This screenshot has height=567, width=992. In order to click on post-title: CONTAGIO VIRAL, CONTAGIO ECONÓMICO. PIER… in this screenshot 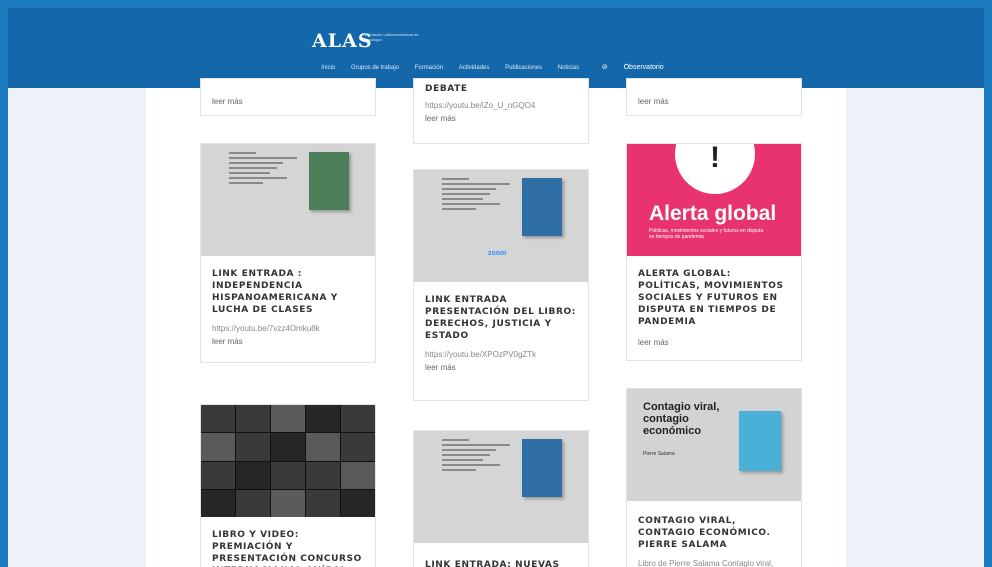, I will do `click(714, 533)`.